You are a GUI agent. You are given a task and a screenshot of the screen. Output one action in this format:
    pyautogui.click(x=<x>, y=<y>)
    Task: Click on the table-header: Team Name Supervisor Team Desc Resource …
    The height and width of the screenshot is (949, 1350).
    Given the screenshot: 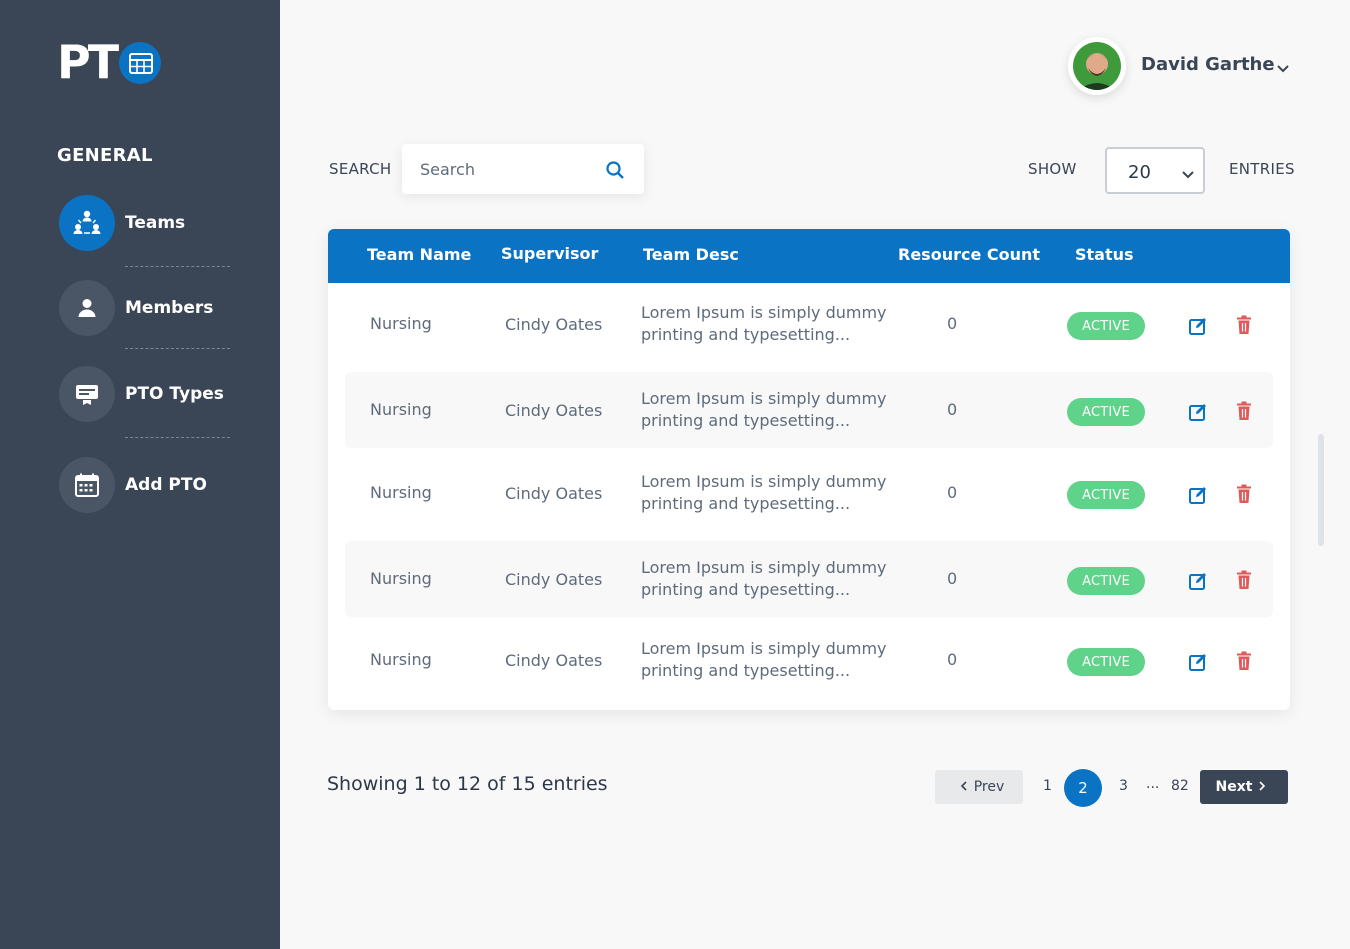 What is the action you would take?
    pyautogui.click(x=809, y=256)
    